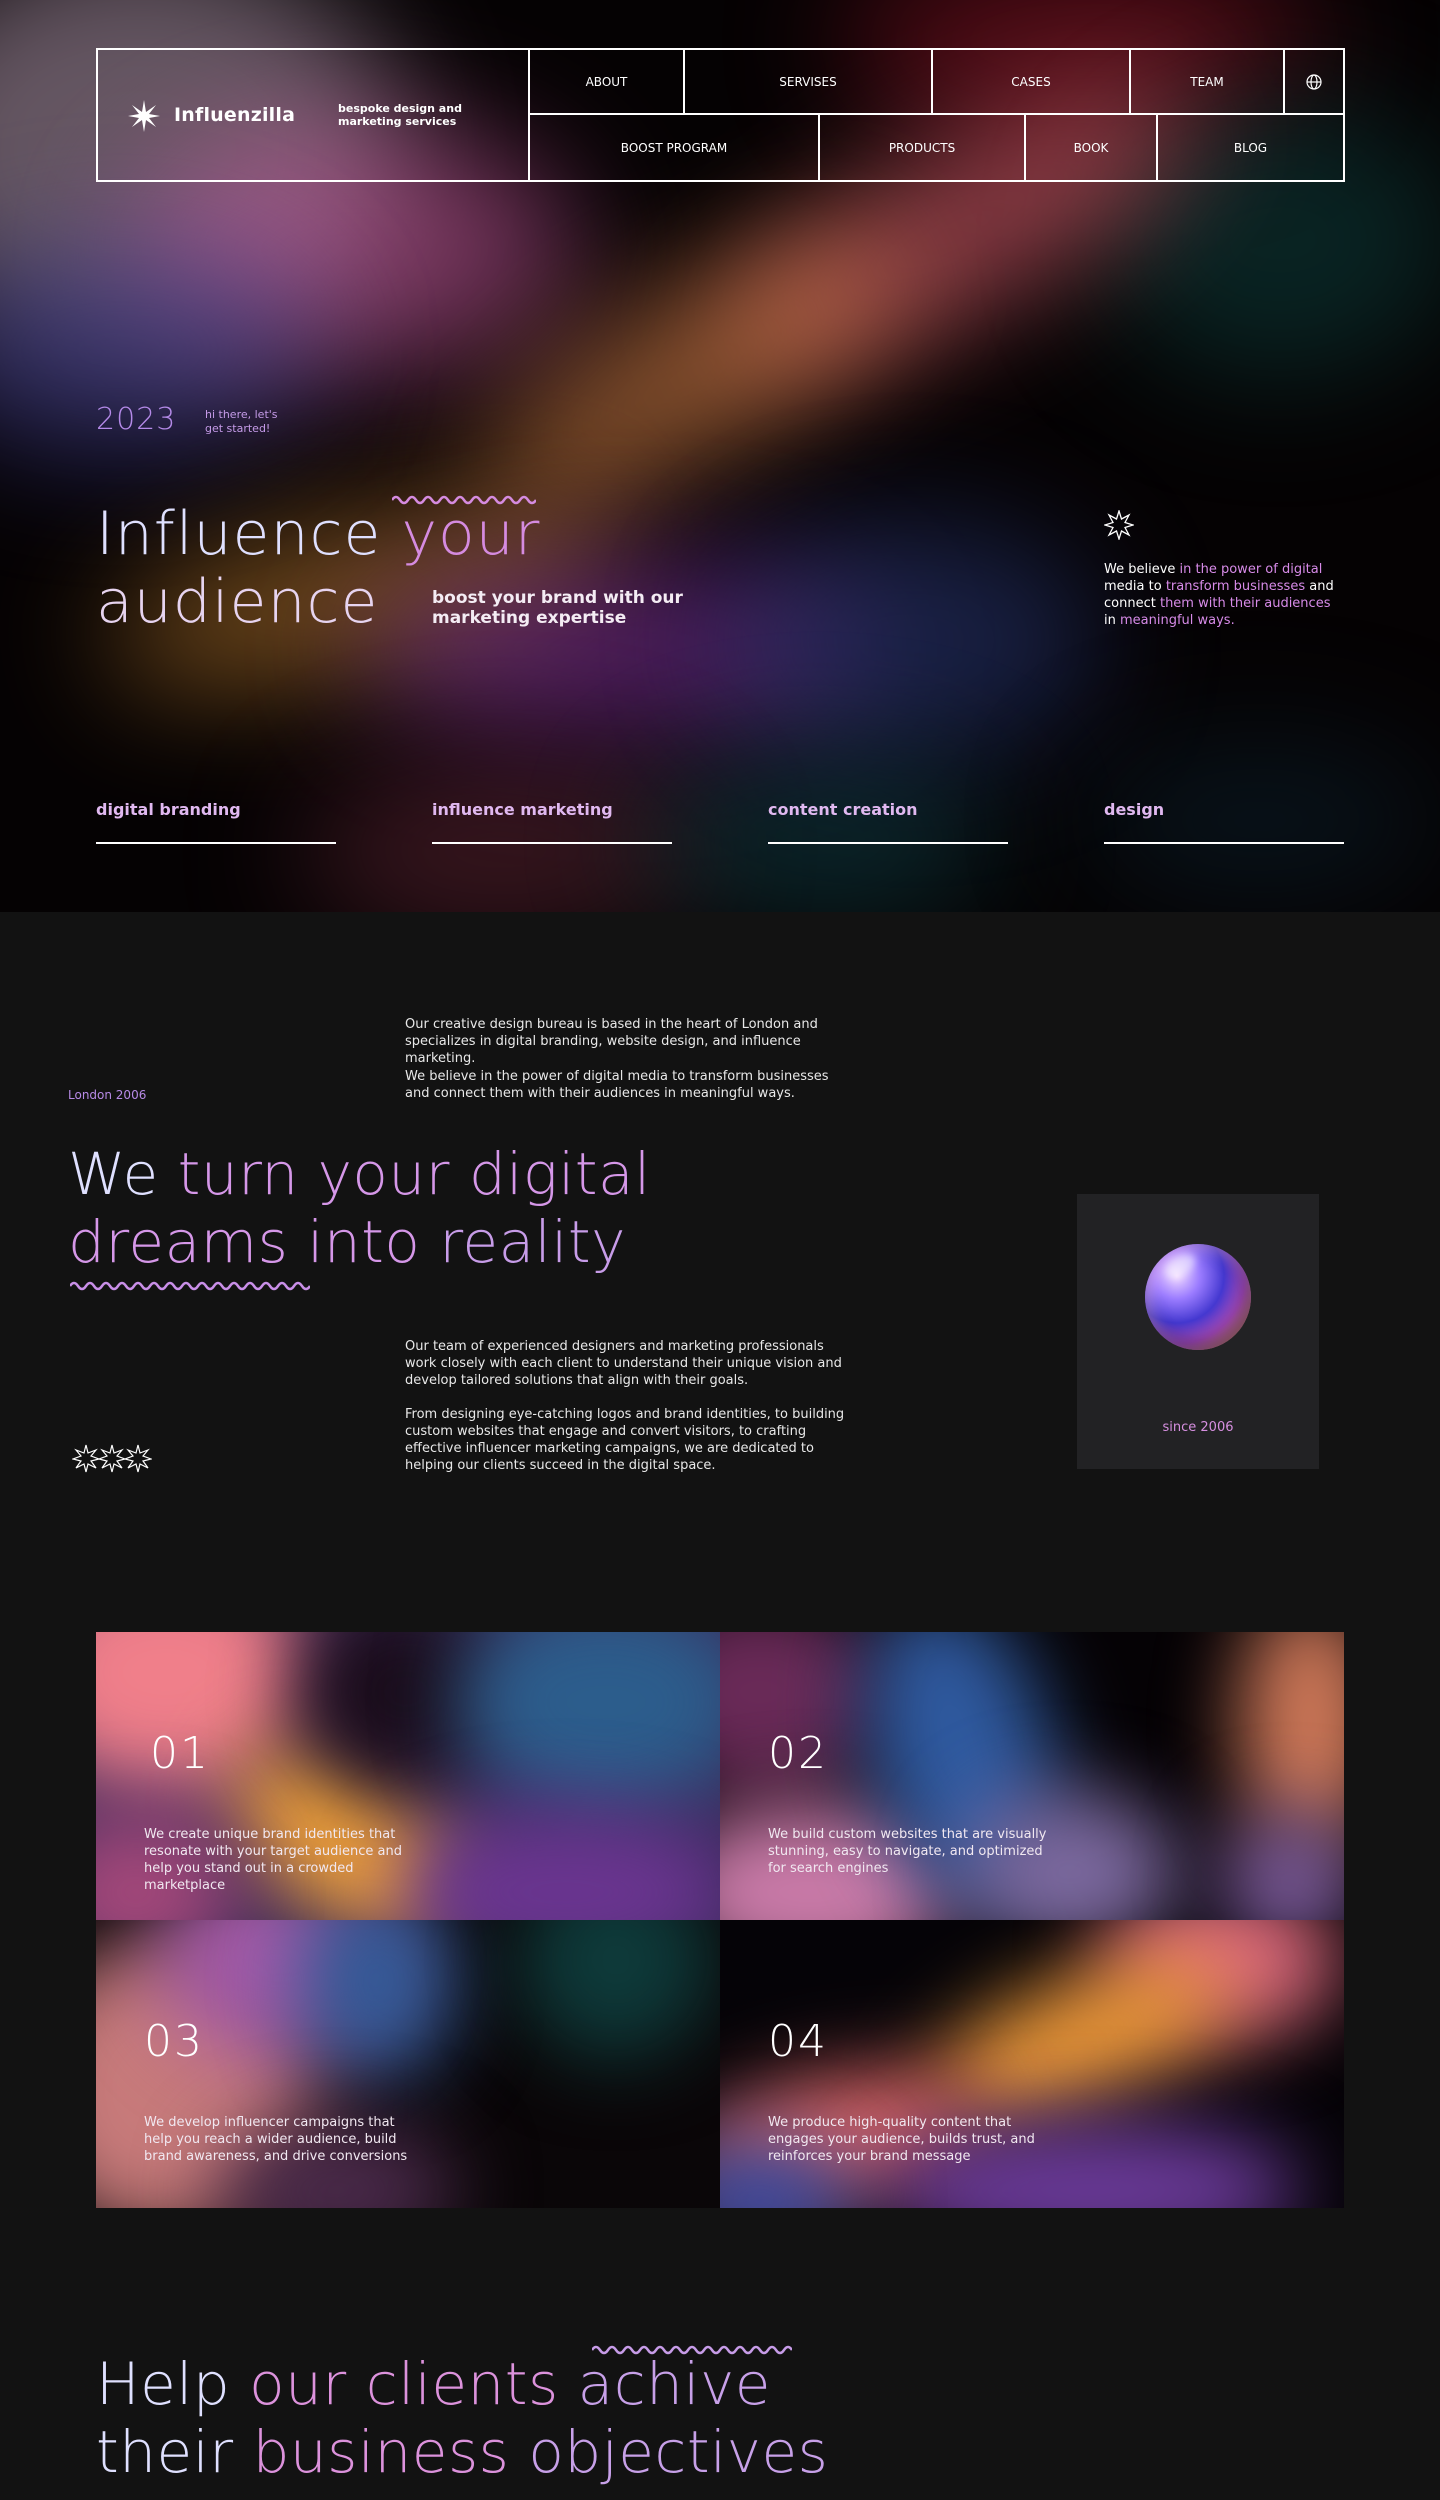 The width and height of the screenshot is (1440, 2500). What do you see at coordinates (254, 1242) in the screenshot?
I see `about-title-highlight: dreams into` at bounding box center [254, 1242].